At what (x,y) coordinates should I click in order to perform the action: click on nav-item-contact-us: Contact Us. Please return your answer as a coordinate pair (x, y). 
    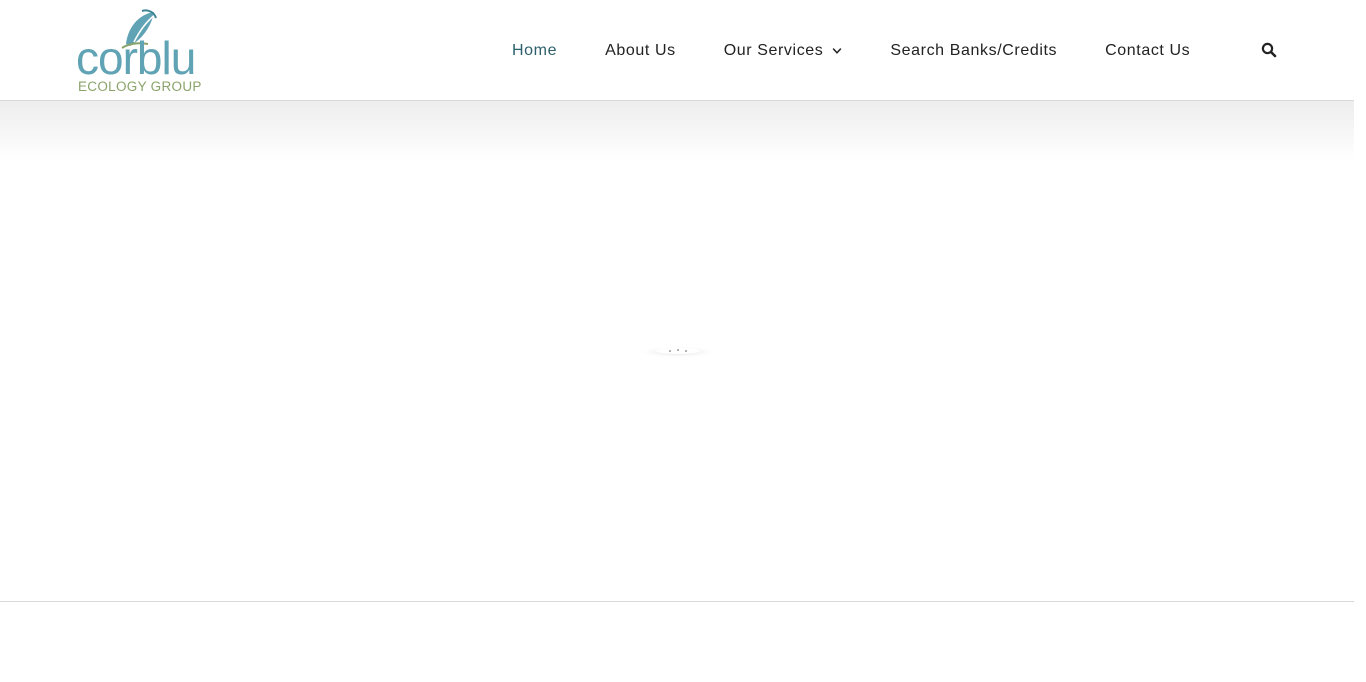
    Looking at the image, I should click on (1147, 51).